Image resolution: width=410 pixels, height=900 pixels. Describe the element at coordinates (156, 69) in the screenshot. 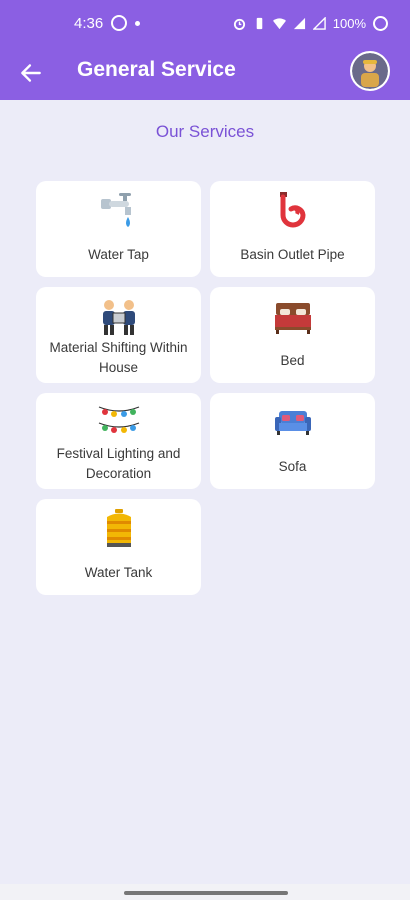

I see `page-title: General Service` at that location.